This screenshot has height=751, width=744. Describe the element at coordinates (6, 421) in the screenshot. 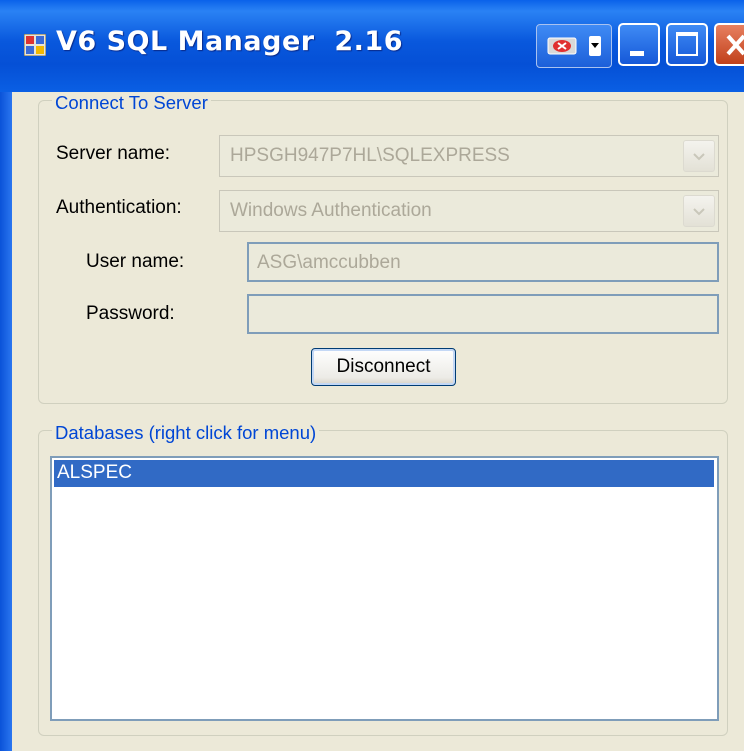

I see `window-border-left` at that location.